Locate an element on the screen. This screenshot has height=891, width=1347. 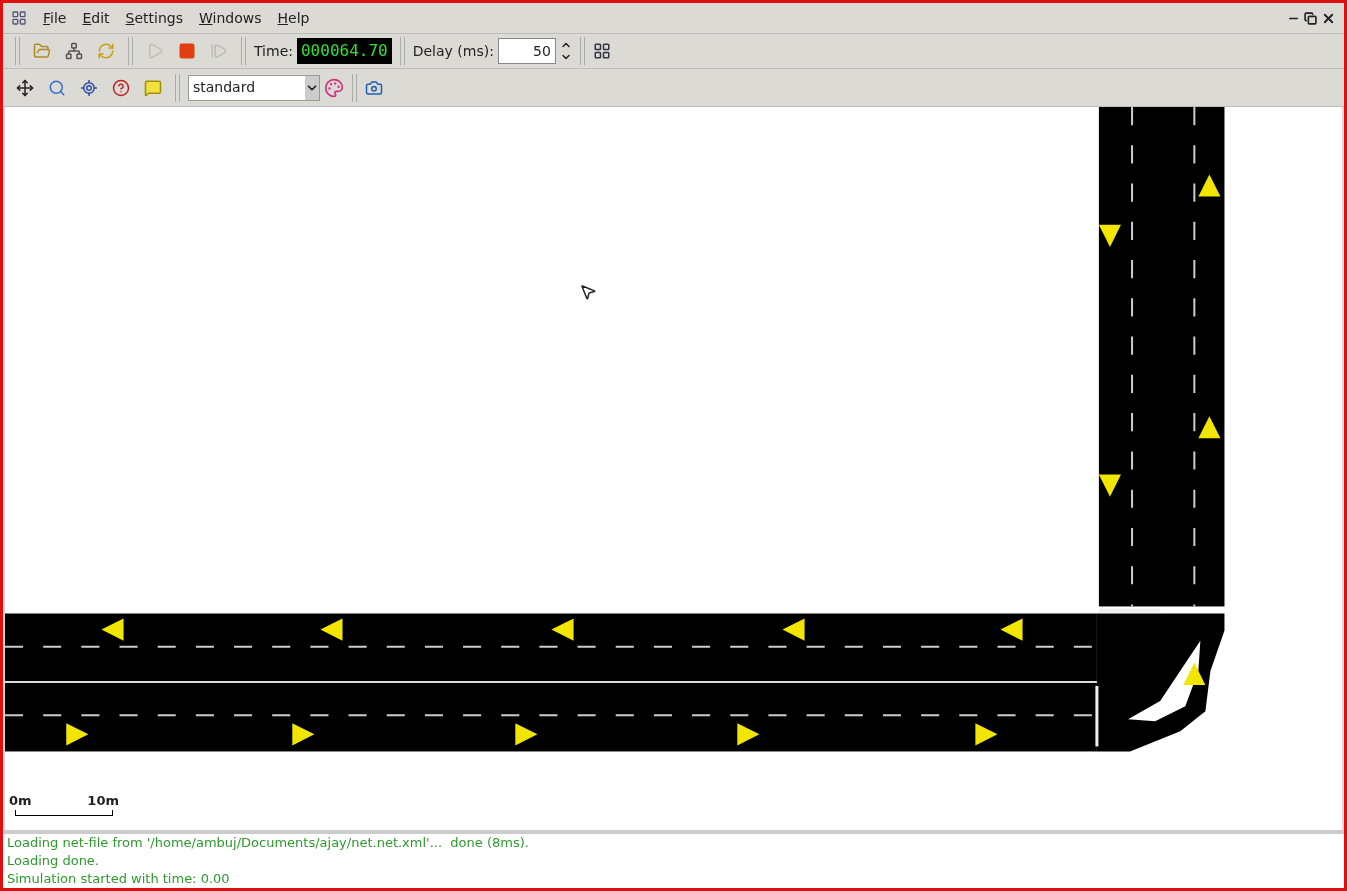
delay-field: 50 is located at coordinates (526, 51).